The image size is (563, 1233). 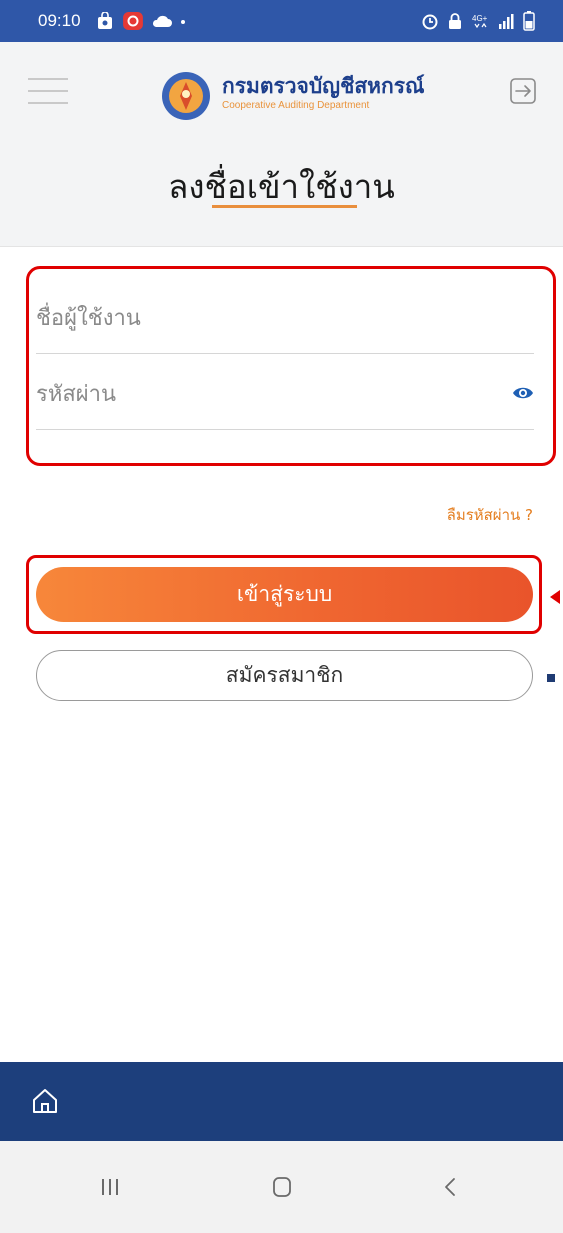 I want to click on login-button: เข้าสู่ระบบ, so click(x=284, y=594).